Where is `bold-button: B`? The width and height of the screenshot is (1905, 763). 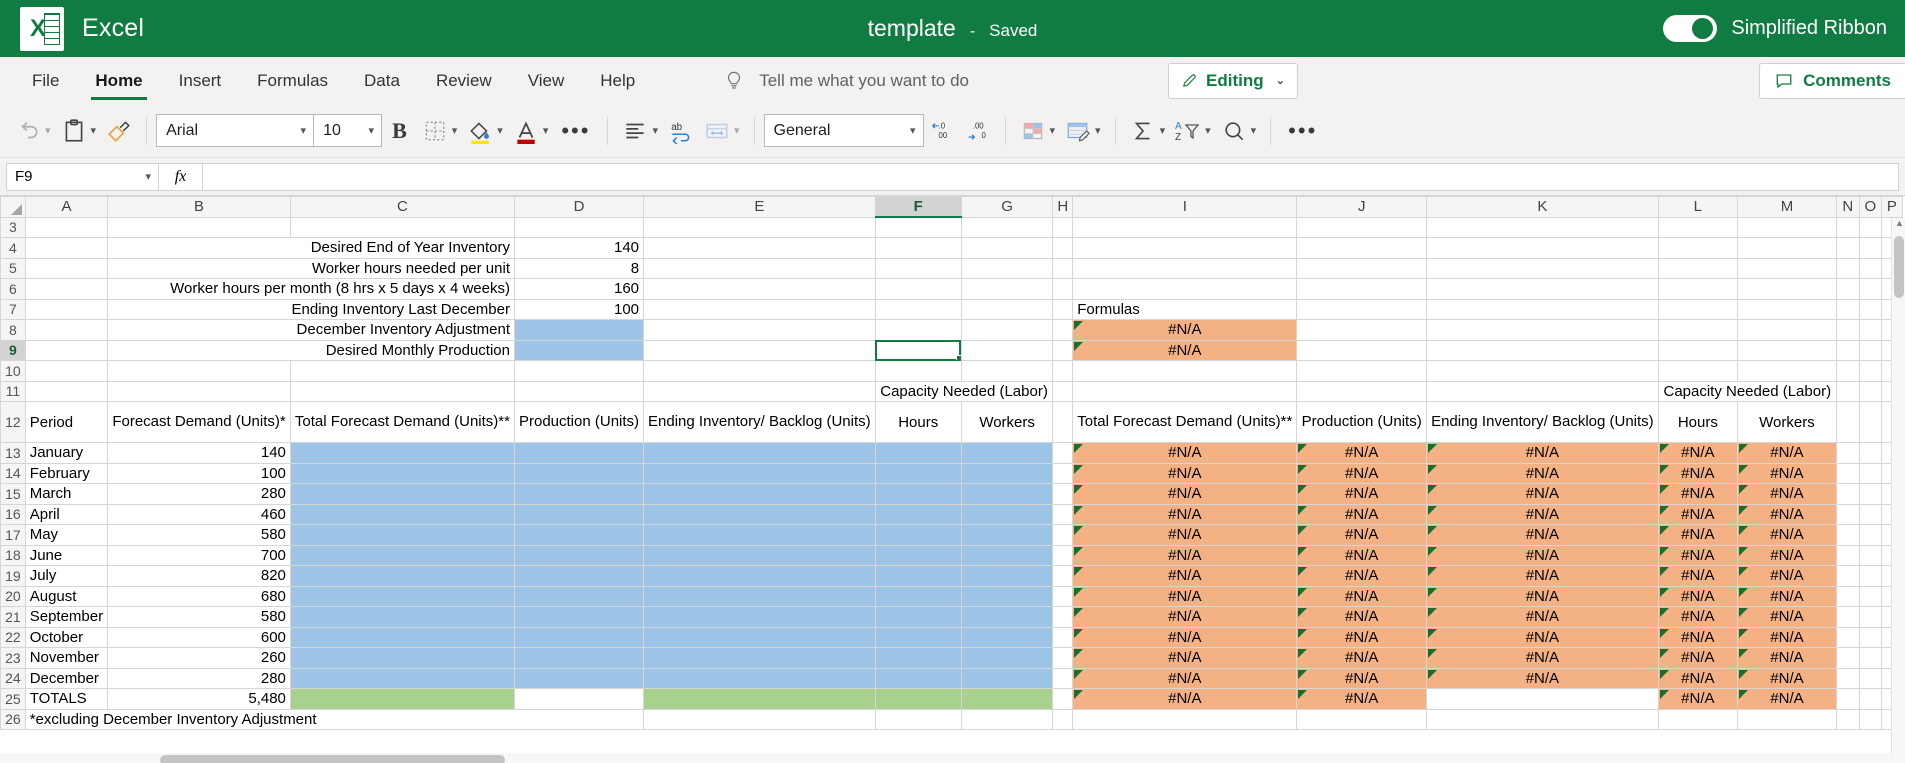 bold-button: B is located at coordinates (399, 131).